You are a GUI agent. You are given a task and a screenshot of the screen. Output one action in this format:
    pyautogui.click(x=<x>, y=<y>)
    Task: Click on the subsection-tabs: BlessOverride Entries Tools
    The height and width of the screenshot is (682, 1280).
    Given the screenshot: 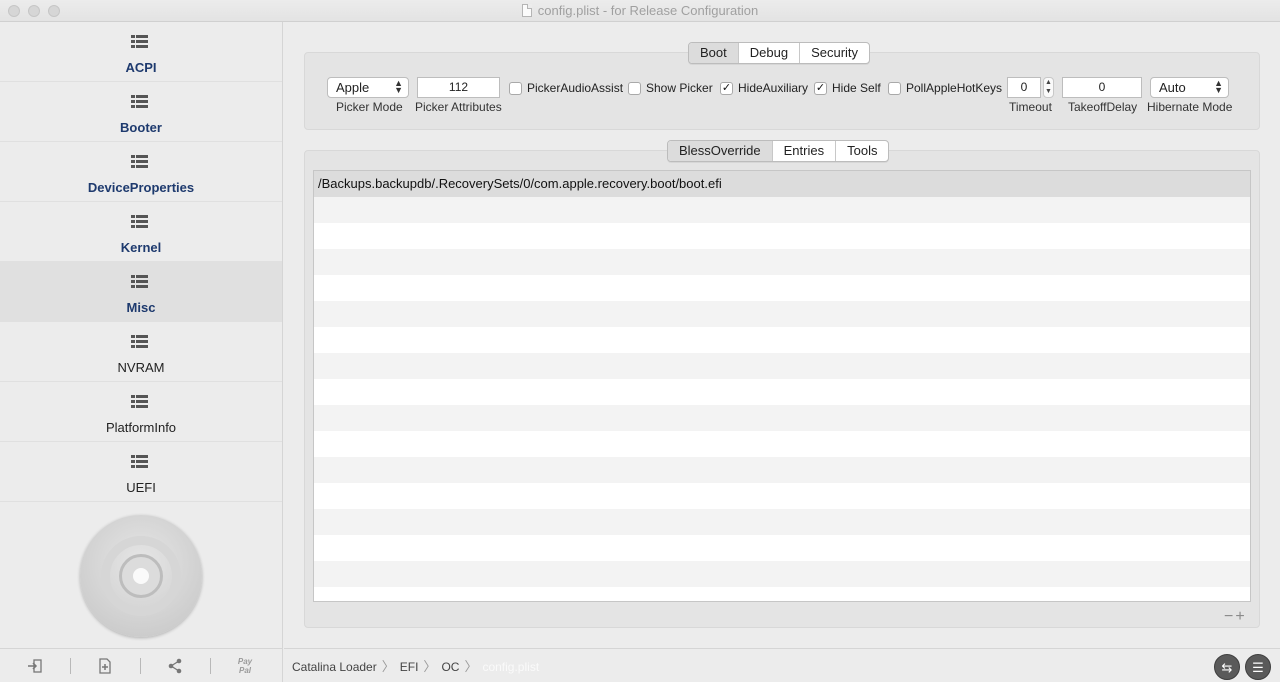 What is the action you would take?
    pyautogui.click(x=778, y=151)
    